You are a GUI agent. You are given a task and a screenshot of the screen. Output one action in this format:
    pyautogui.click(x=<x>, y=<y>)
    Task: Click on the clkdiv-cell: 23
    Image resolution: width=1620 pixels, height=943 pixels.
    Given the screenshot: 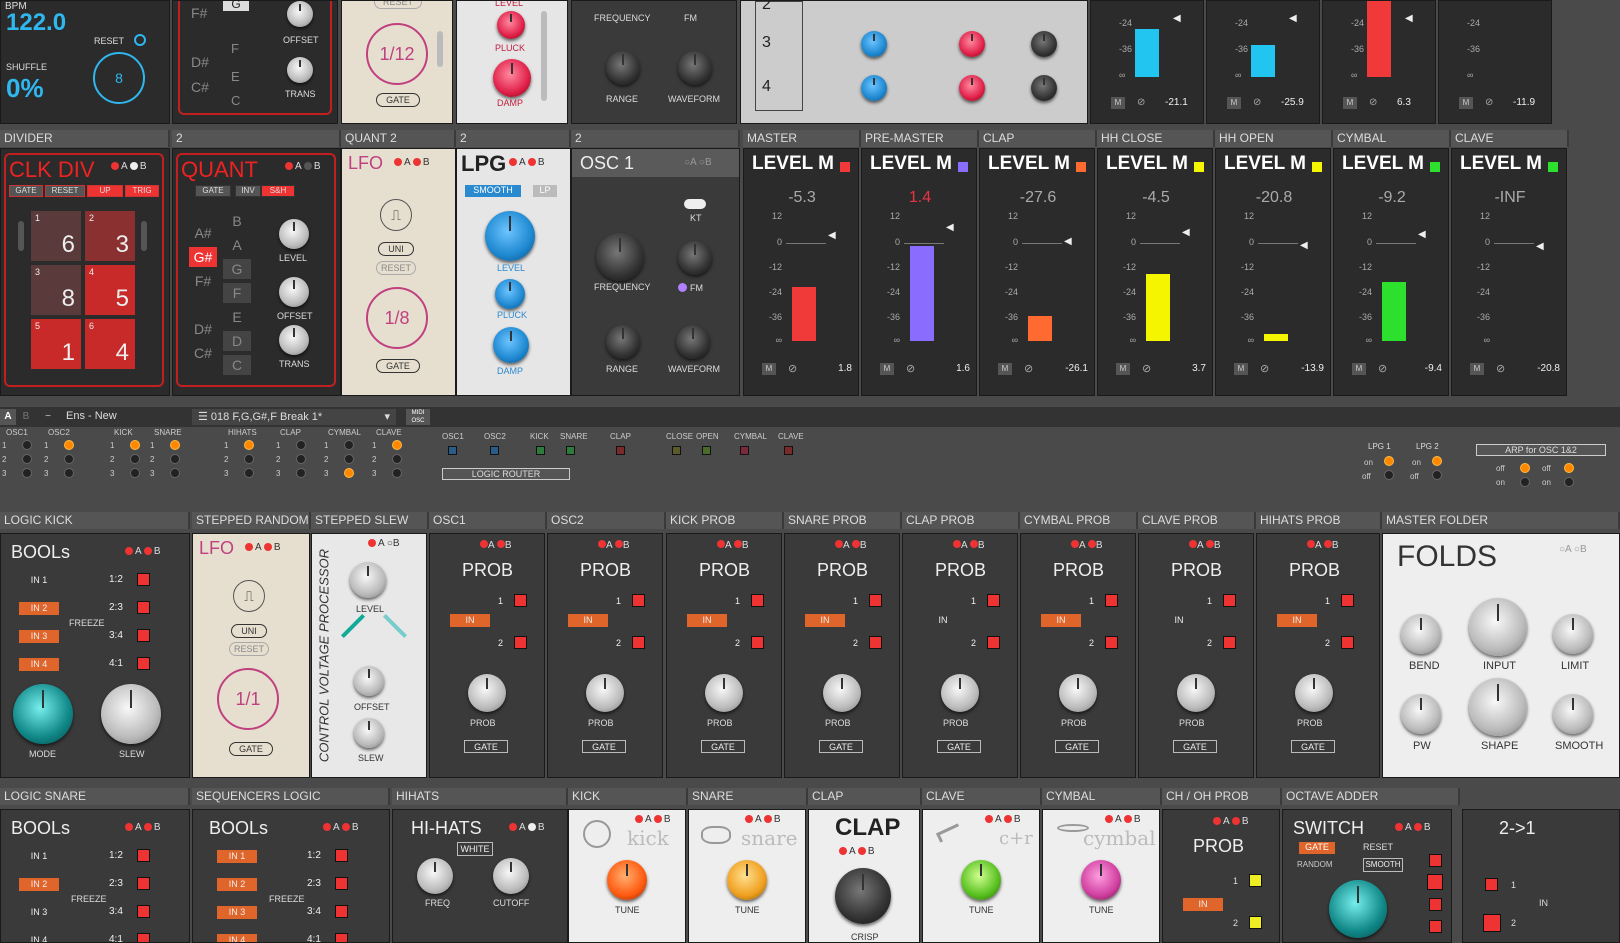 What is the action you would take?
    pyautogui.click(x=110, y=236)
    